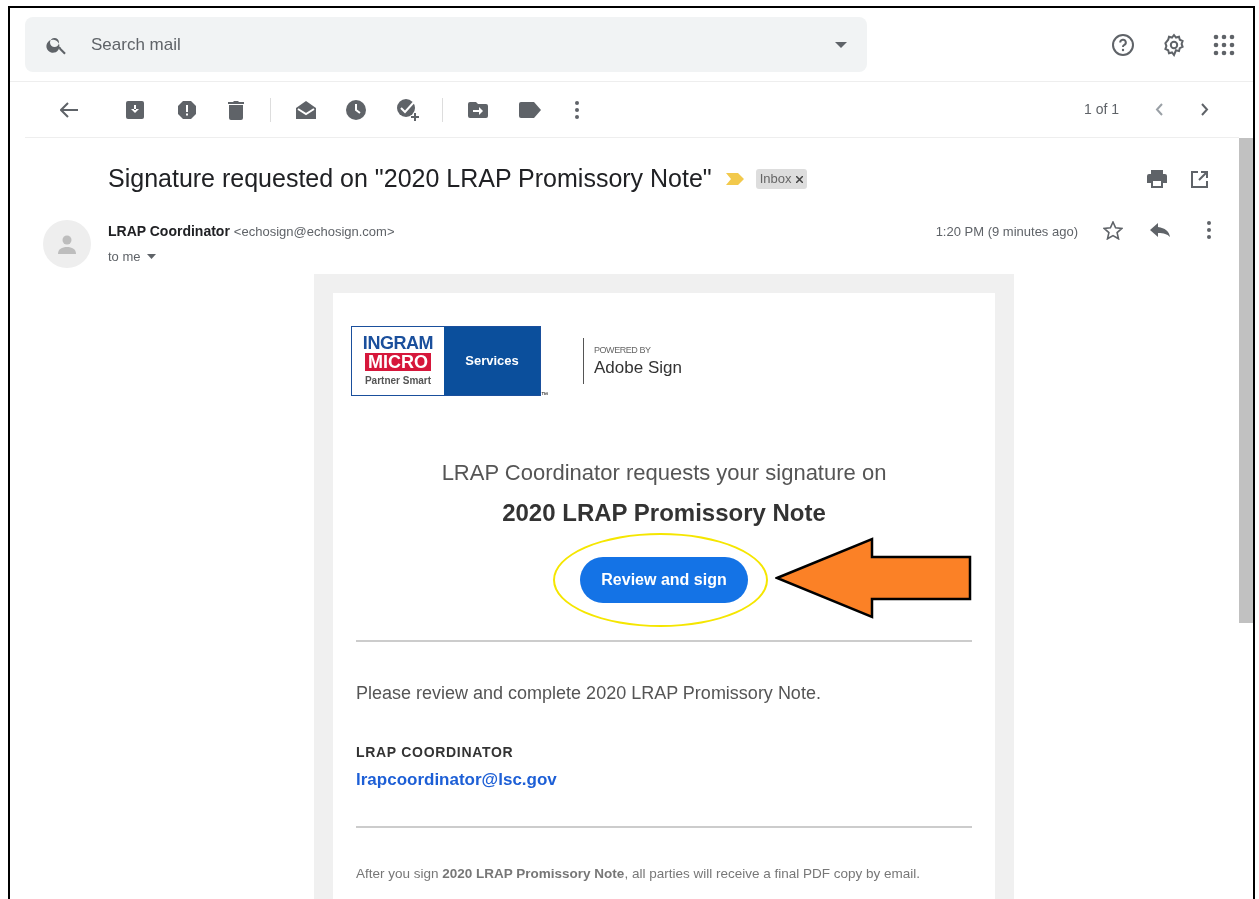  I want to click on back-arrow-icon, so click(69, 109).